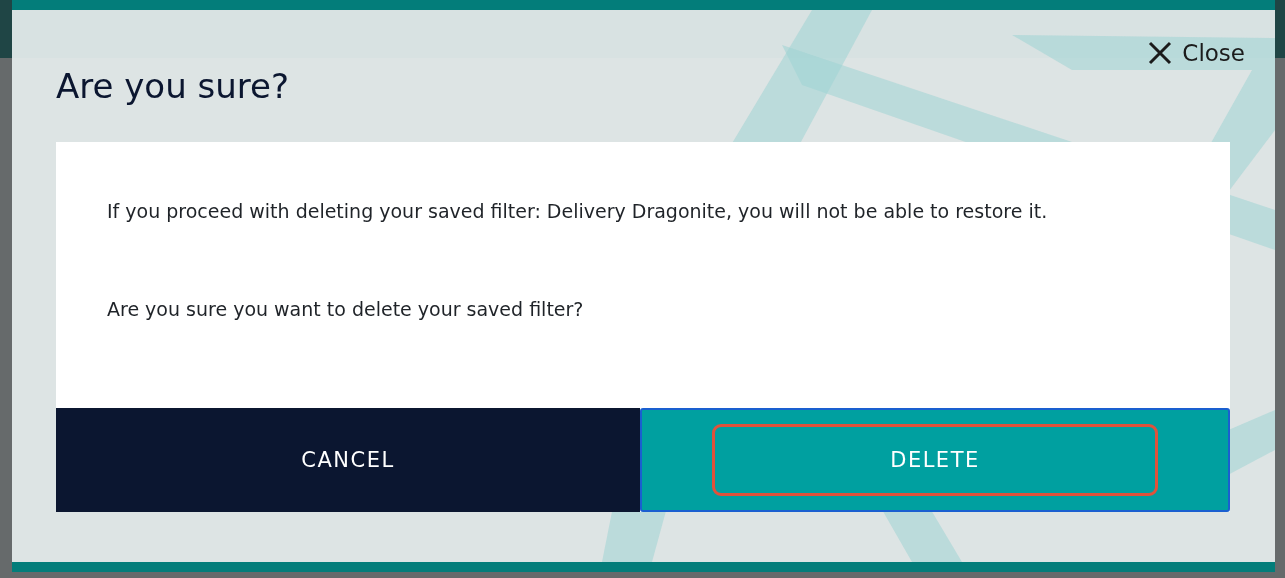 Image resolution: width=1285 pixels, height=578 pixels. I want to click on dialog-message: If you proceed with deleting your saved filter: Delivery Dragonite, you will not be able to restore it., so click(578, 211).